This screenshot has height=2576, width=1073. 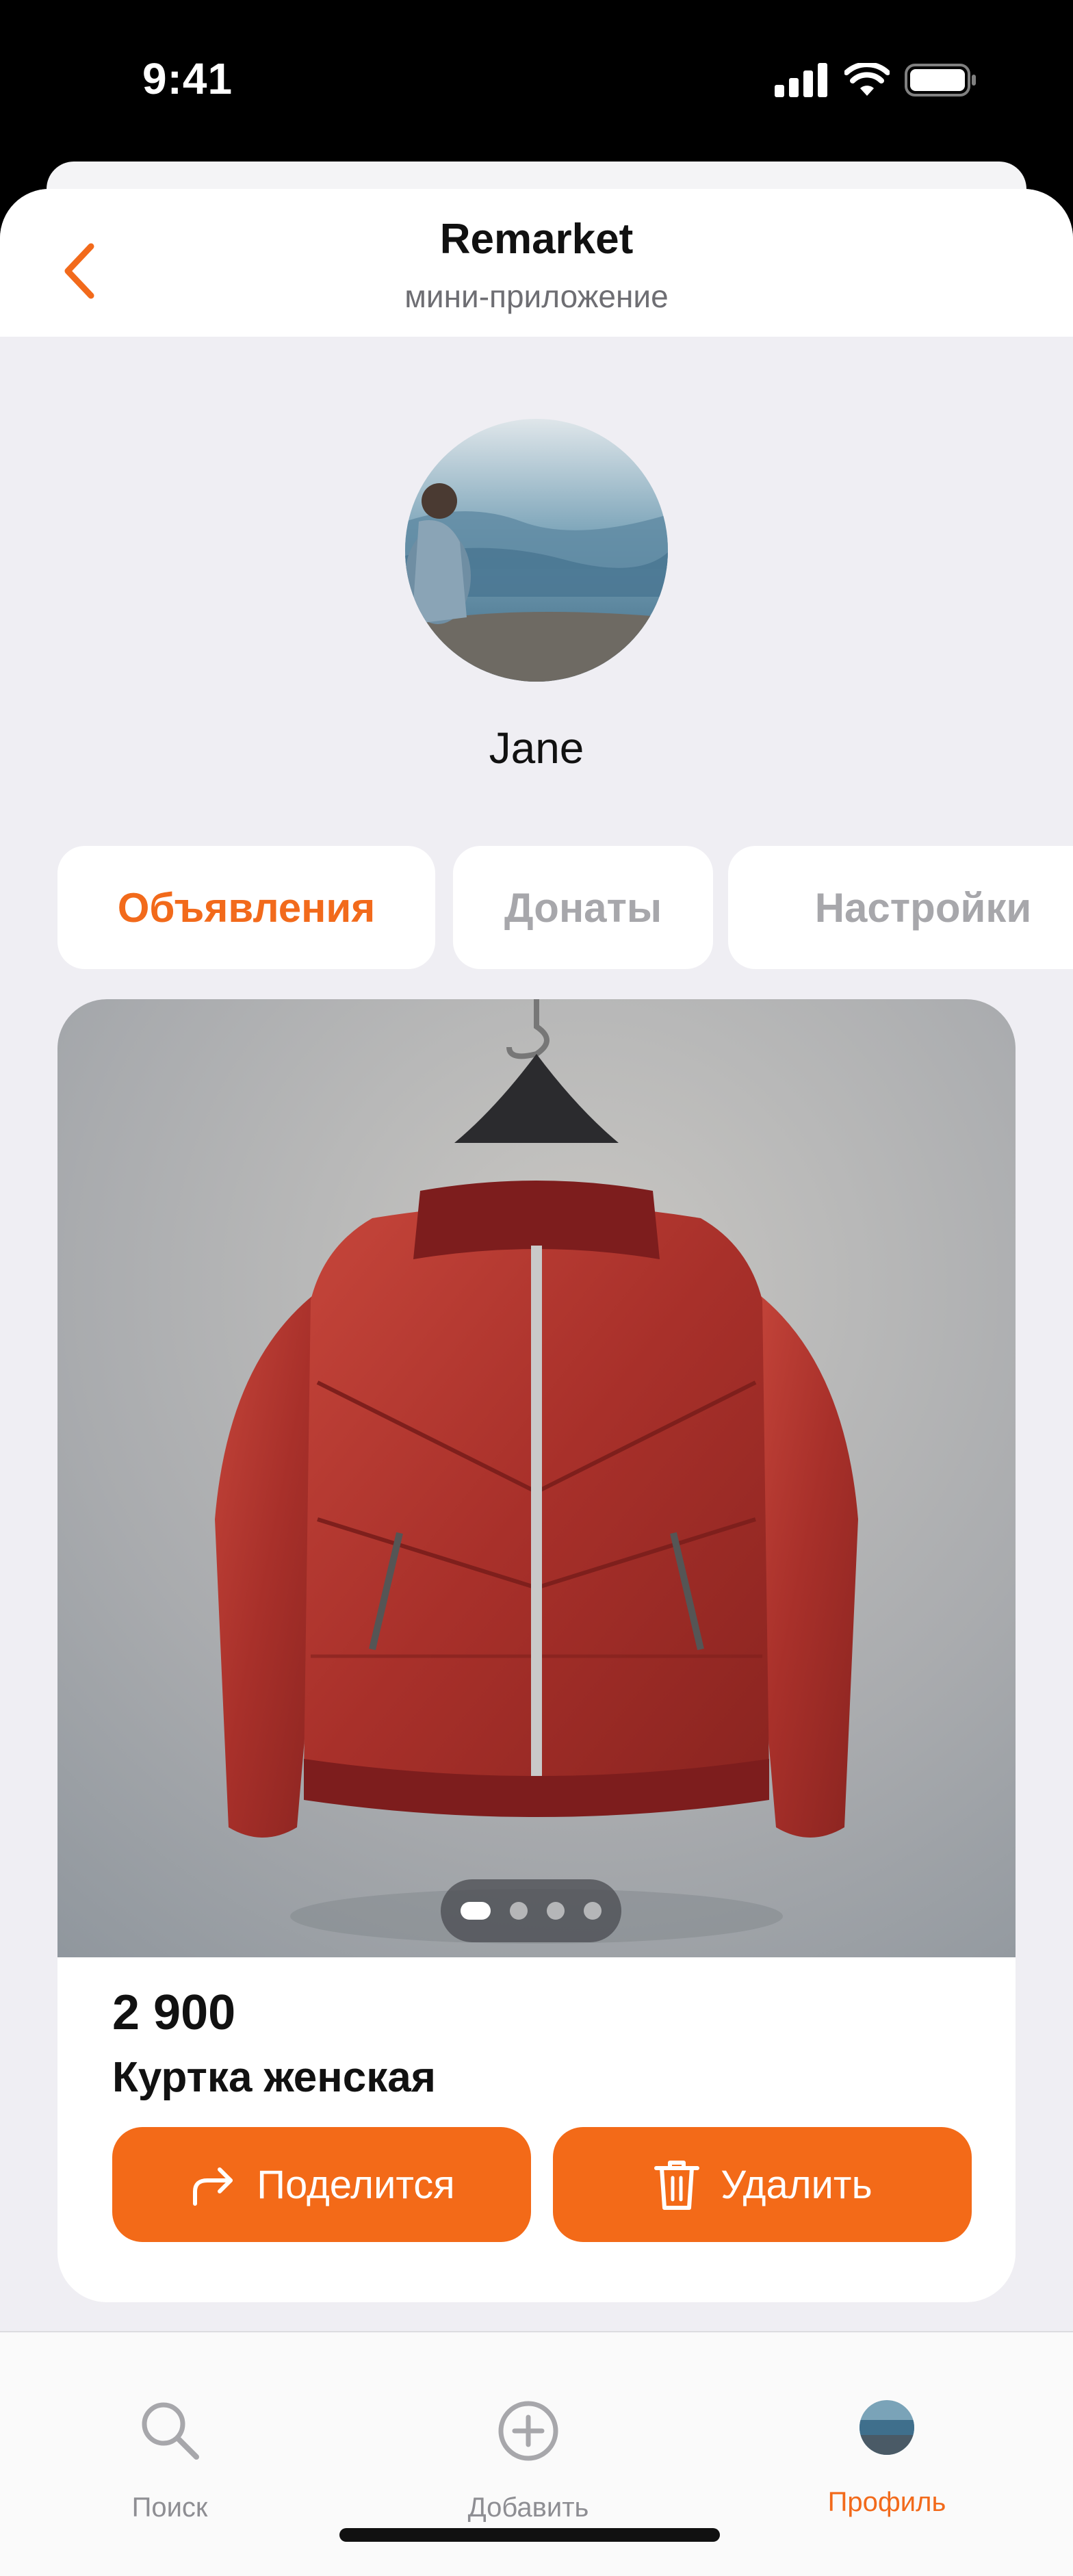 I want to click on page-dot-active, so click(x=476, y=1911).